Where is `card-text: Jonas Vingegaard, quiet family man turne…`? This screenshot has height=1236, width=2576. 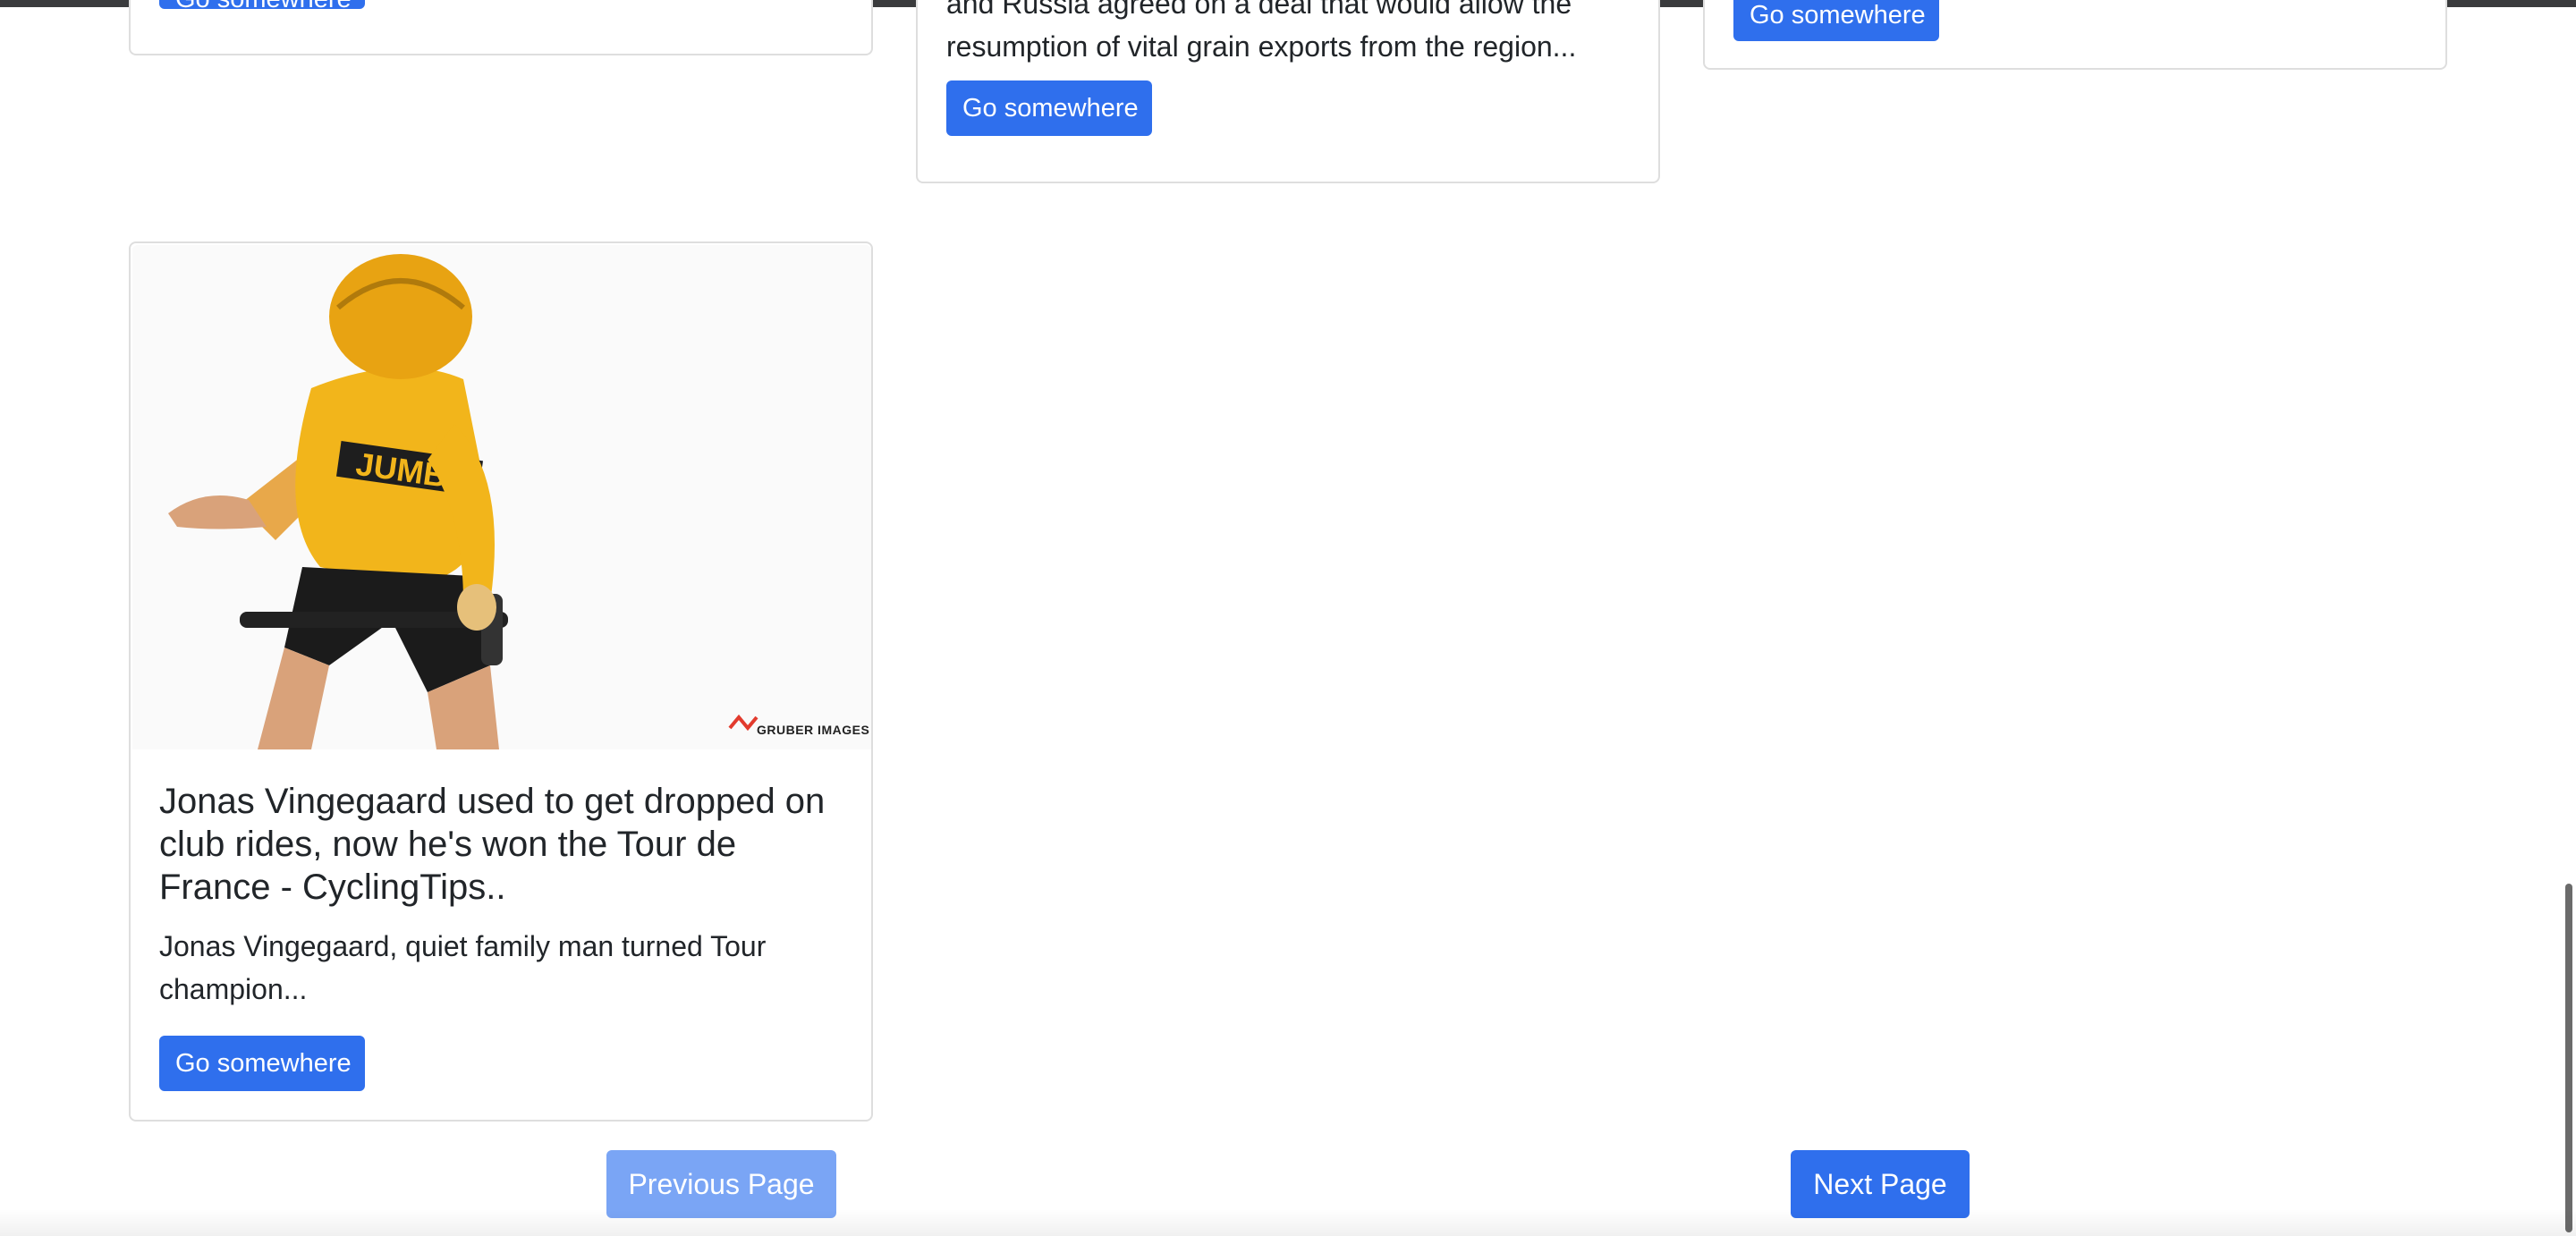
card-text: Jonas Vingegaard, quiet family man turne… is located at coordinates (463, 968).